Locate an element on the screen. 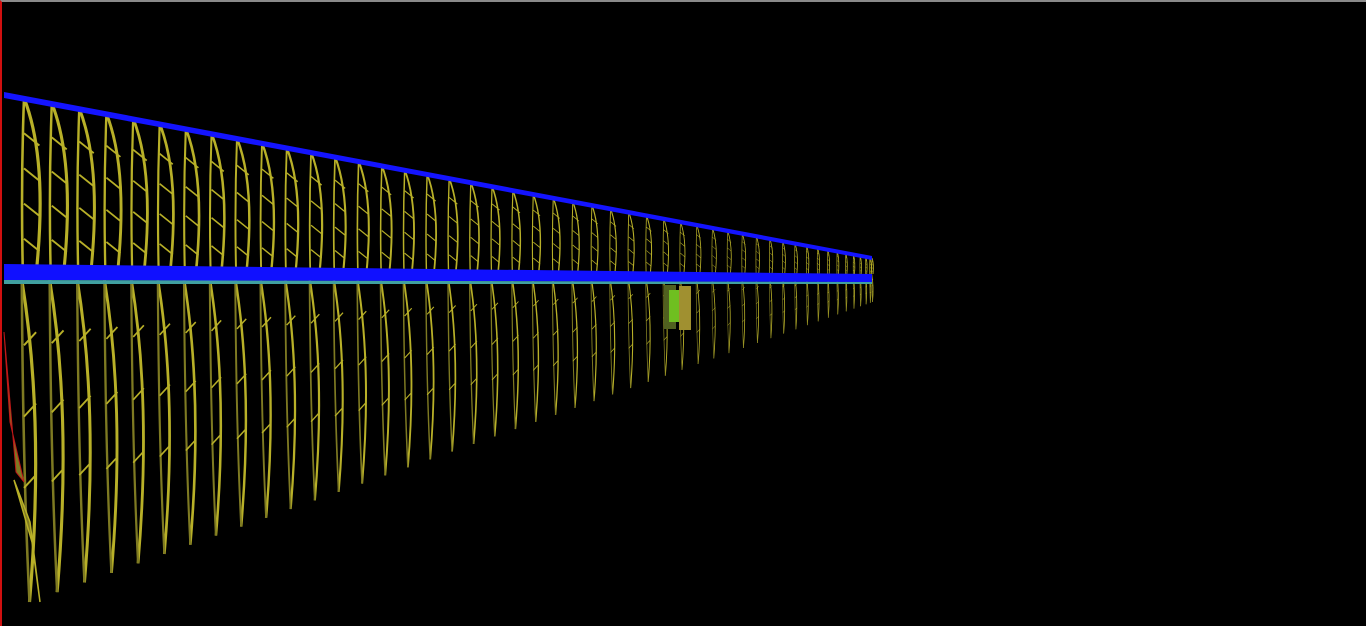 This screenshot has height=626, width=1366. near-partial-frame is located at coordinates (14, 407).